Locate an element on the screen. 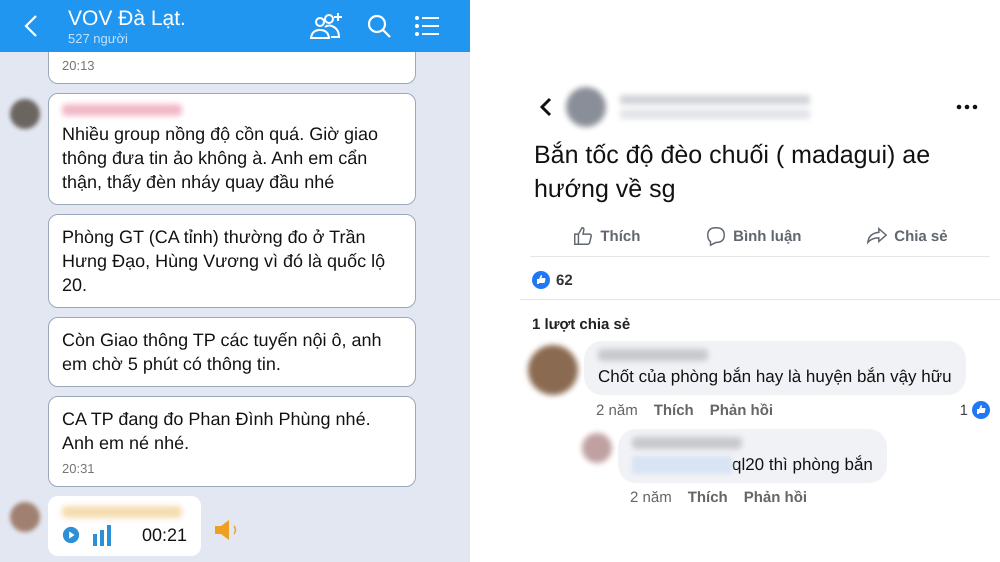 The height and width of the screenshot is (562, 1000). speech-bubble-icon is located at coordinates (716, 236).